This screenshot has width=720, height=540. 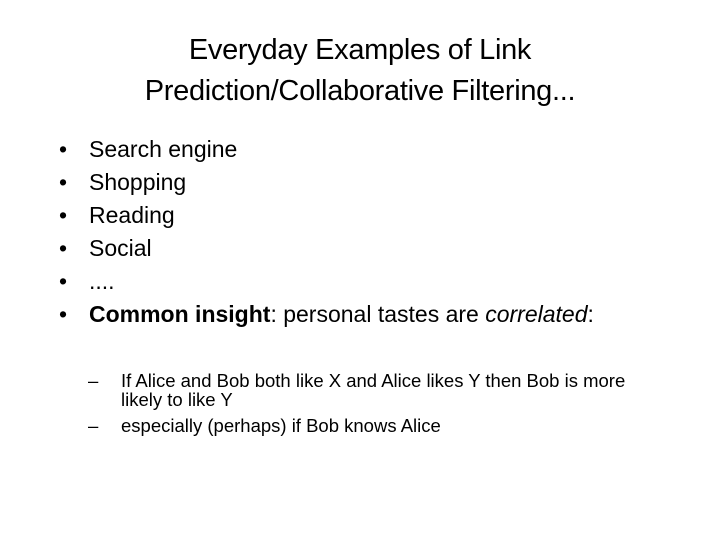 I want to click on slide-title-line-1: Everyday Examples of Link, so click(x=360, y=50).